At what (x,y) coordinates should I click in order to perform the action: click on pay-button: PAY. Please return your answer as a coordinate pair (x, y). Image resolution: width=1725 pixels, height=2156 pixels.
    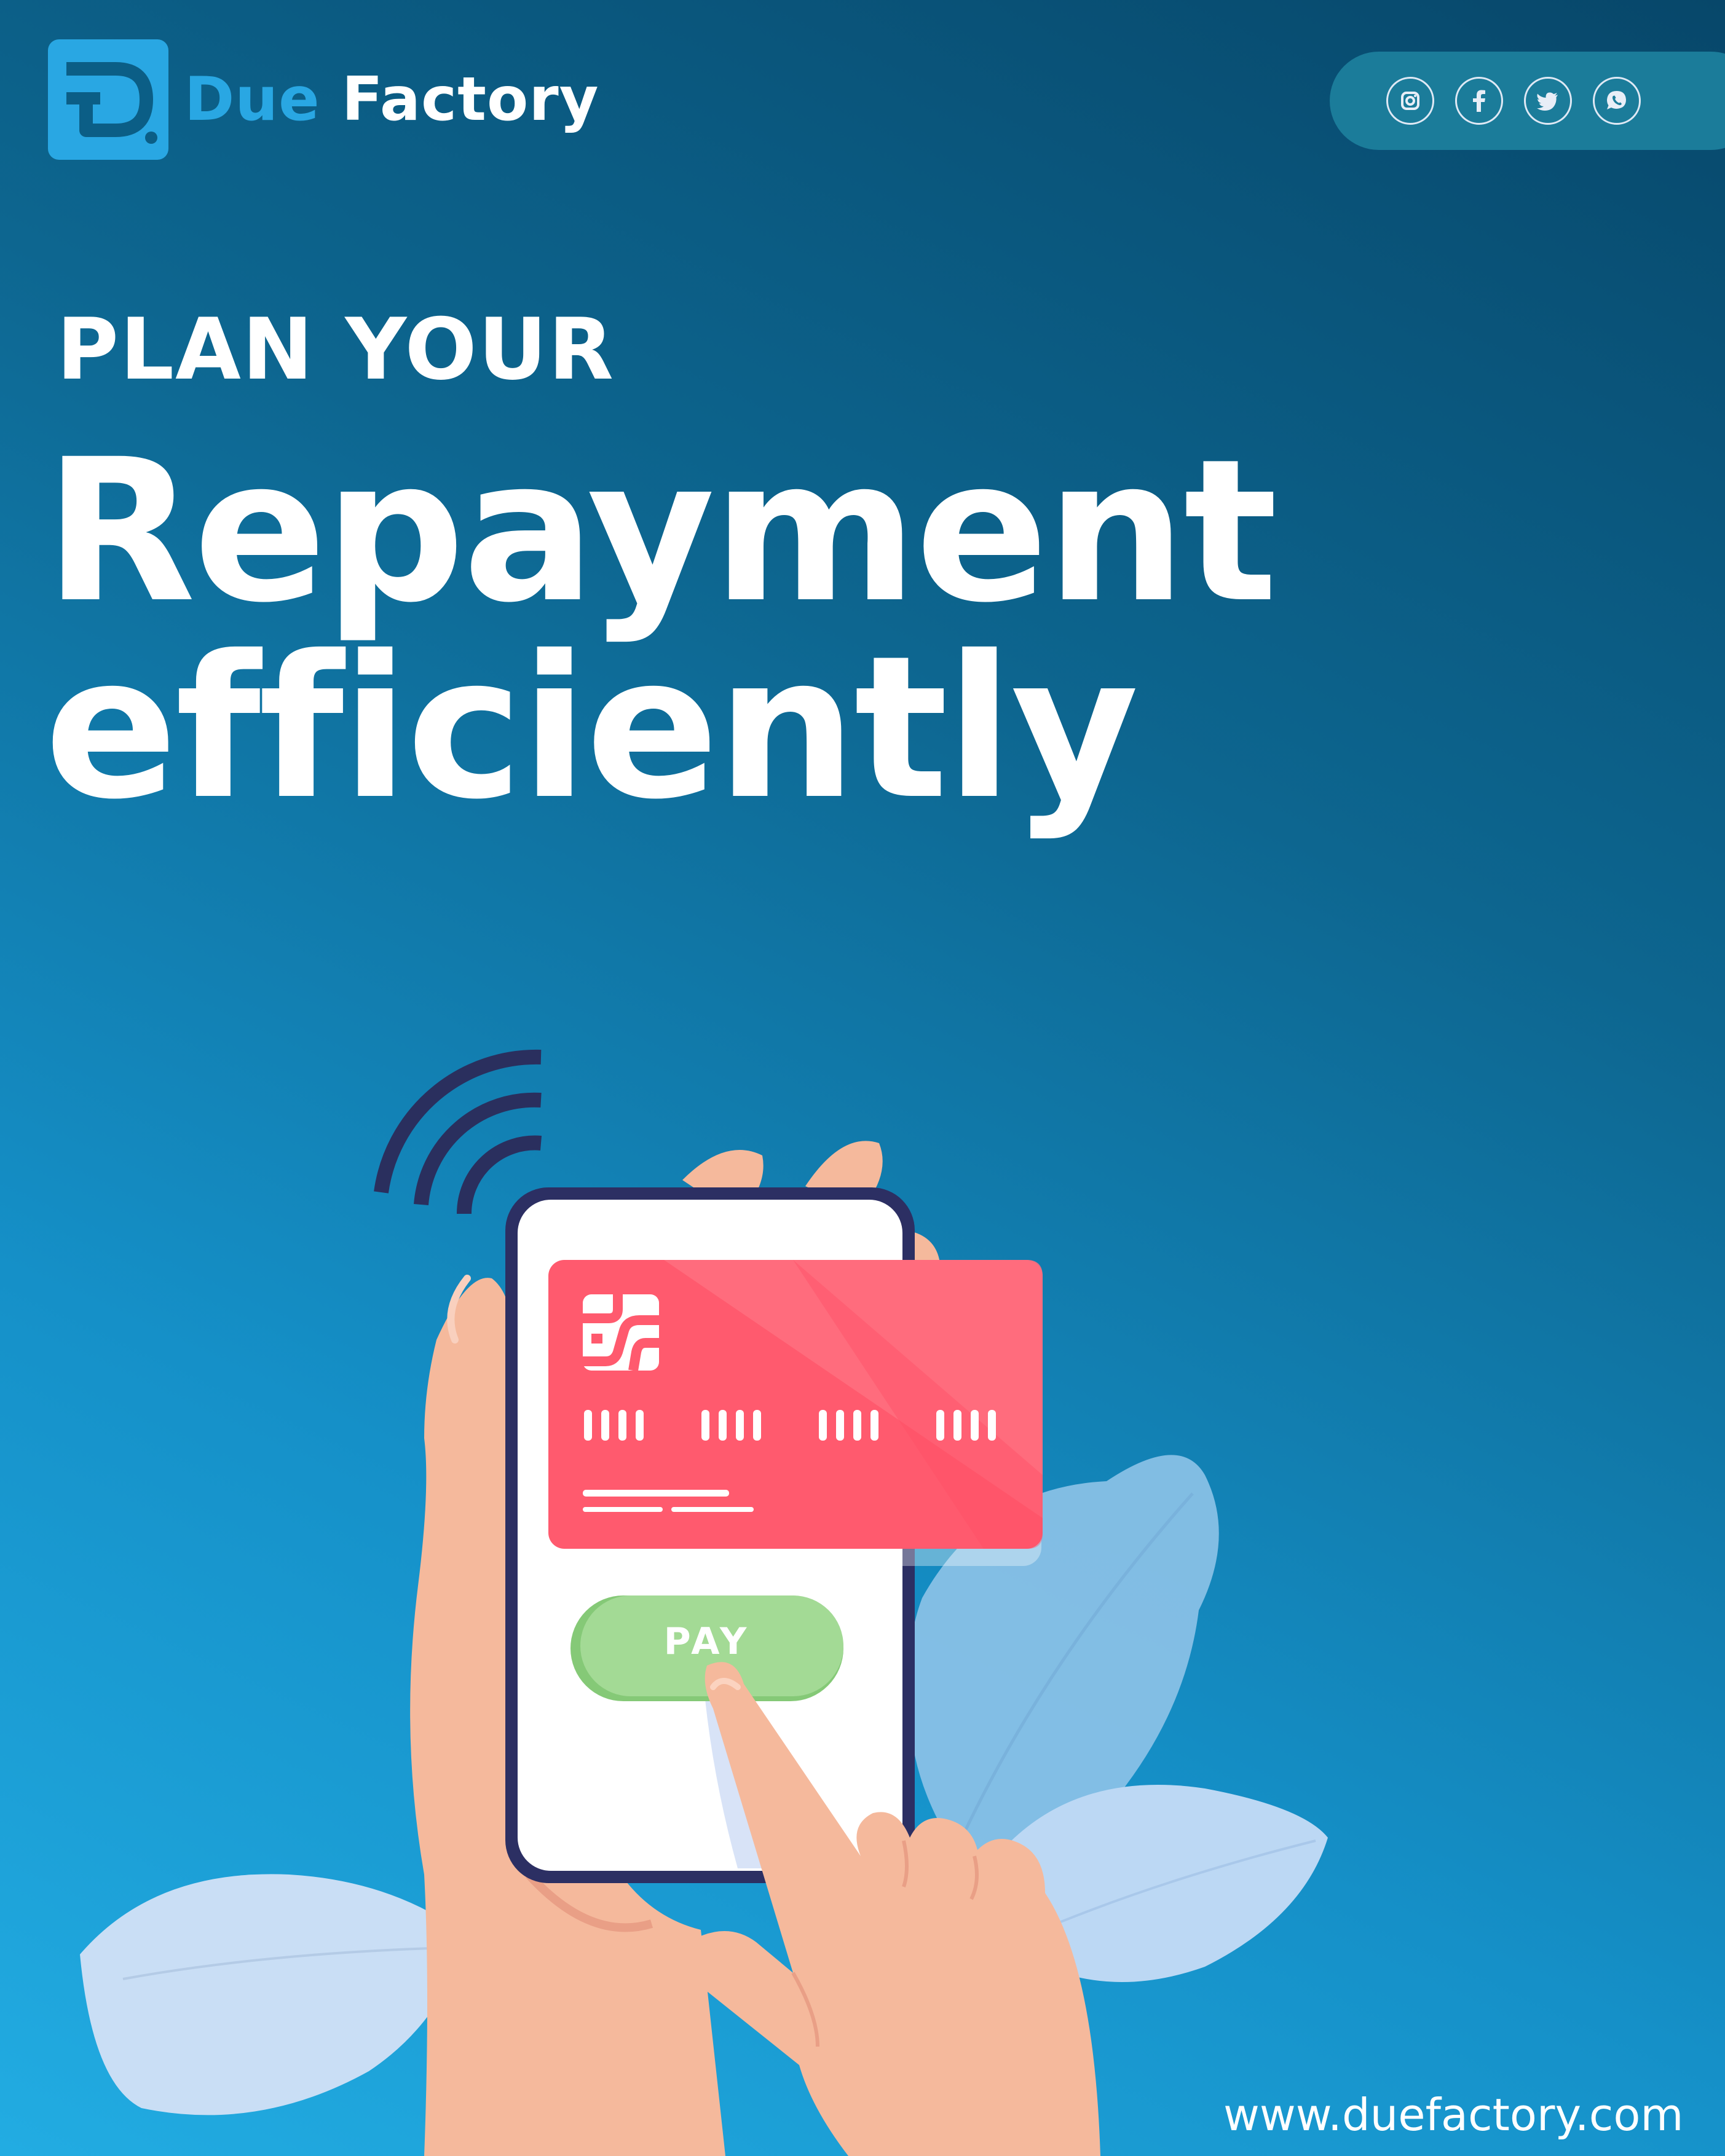
    Looking at the image, I should click on (707, 1642).